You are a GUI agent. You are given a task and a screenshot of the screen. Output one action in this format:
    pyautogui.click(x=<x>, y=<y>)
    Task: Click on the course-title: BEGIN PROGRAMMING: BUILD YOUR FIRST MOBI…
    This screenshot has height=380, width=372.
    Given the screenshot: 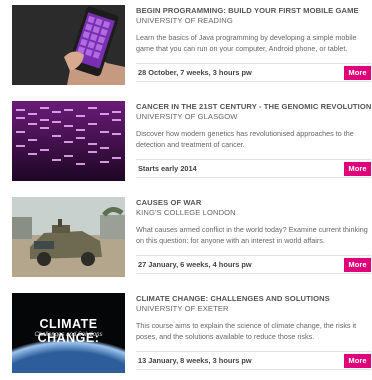 What is the action you would take?
    pyautogui.click(x=253, y=11)
    